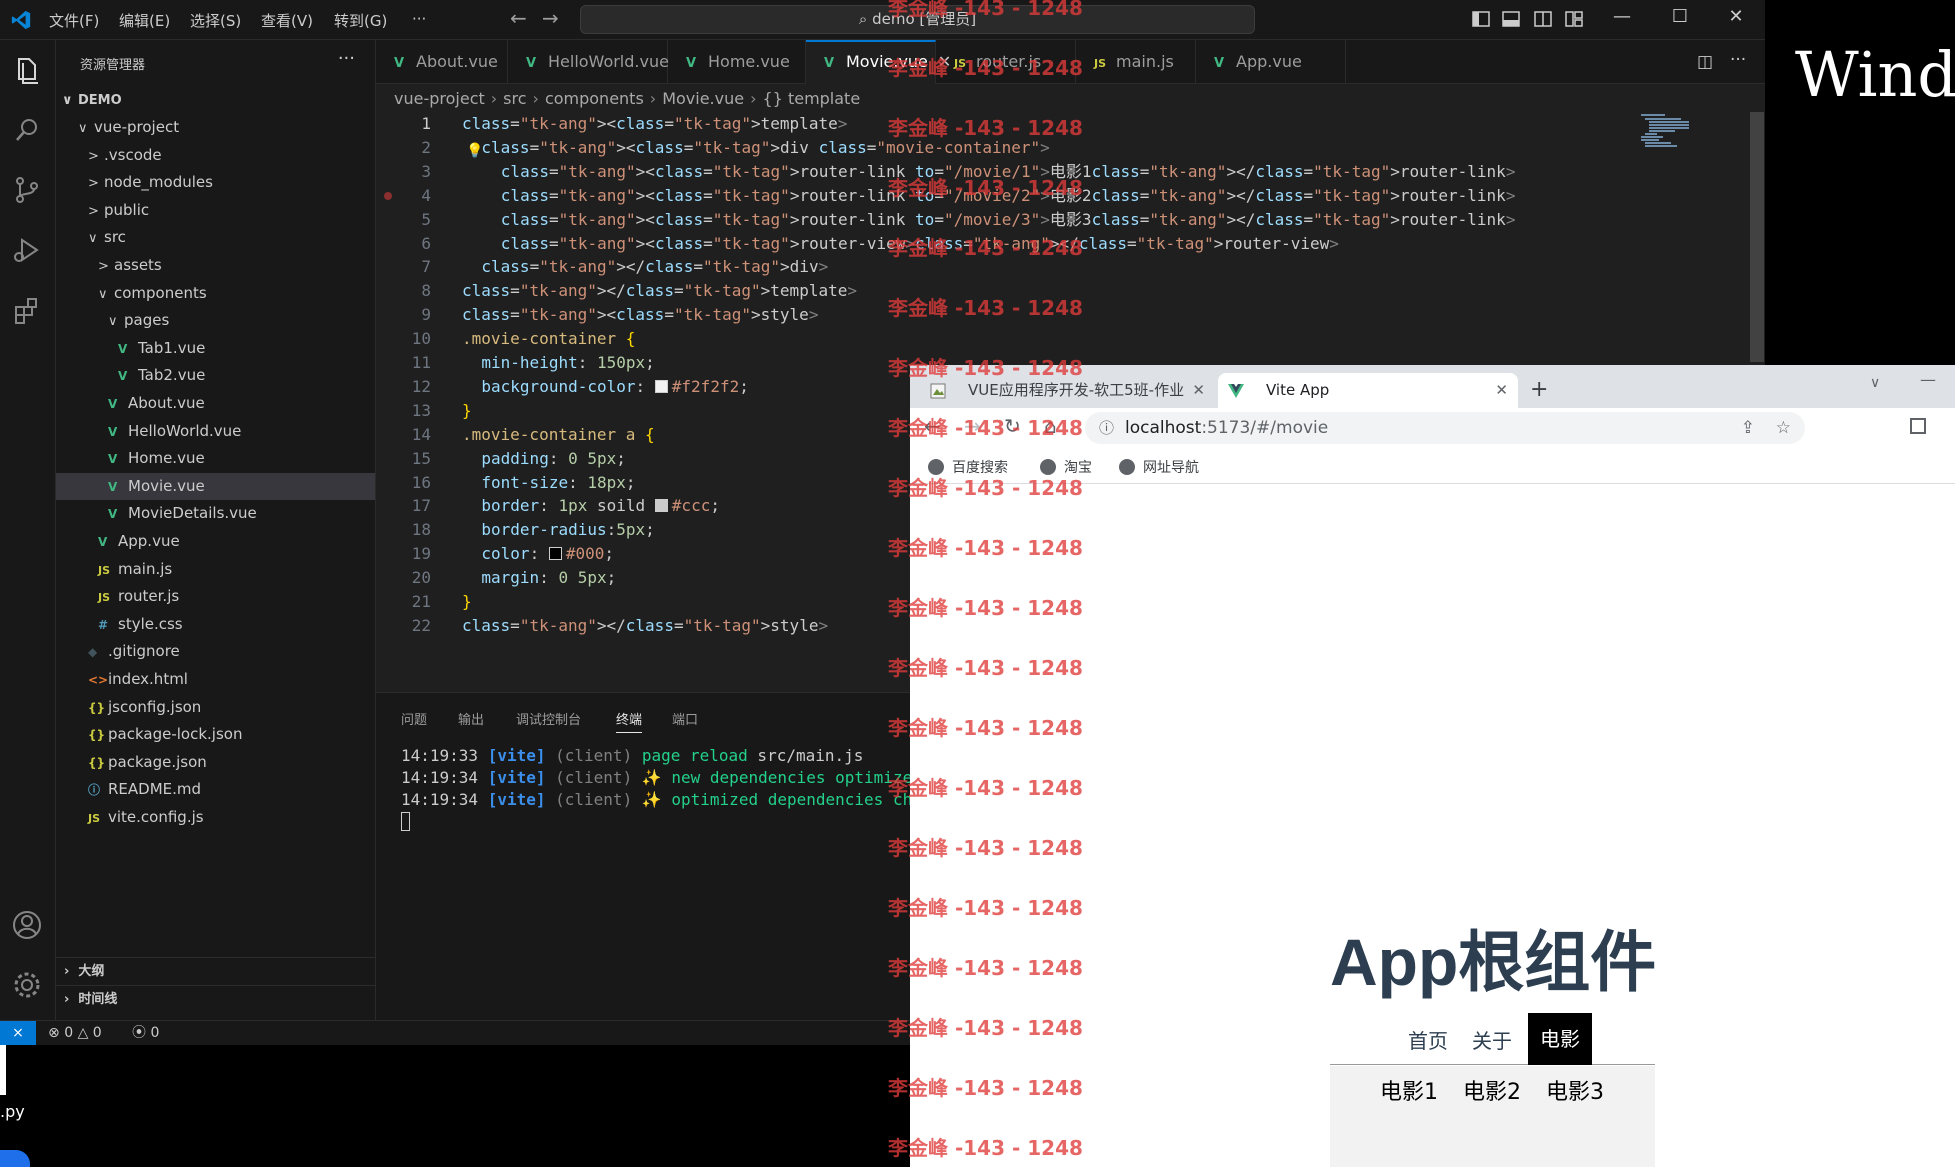 The width and height of the screenshot is (1955, 1167). I want to click on tree-file: {} package-lock.json, so click(215, 734).